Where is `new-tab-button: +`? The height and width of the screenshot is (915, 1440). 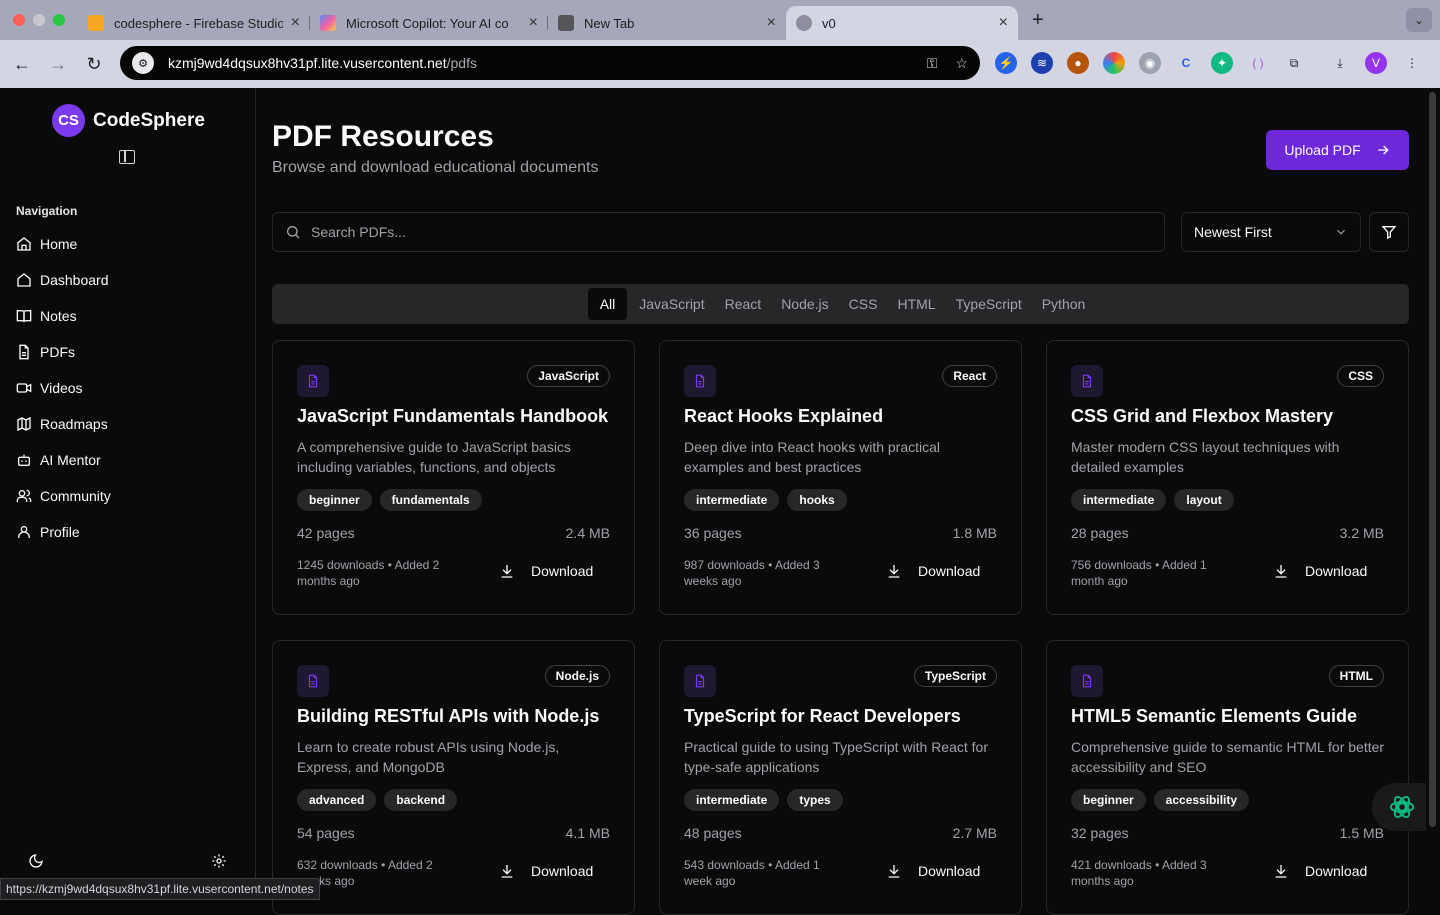
new-tab-button: + is located at coordinates (1038, 20).